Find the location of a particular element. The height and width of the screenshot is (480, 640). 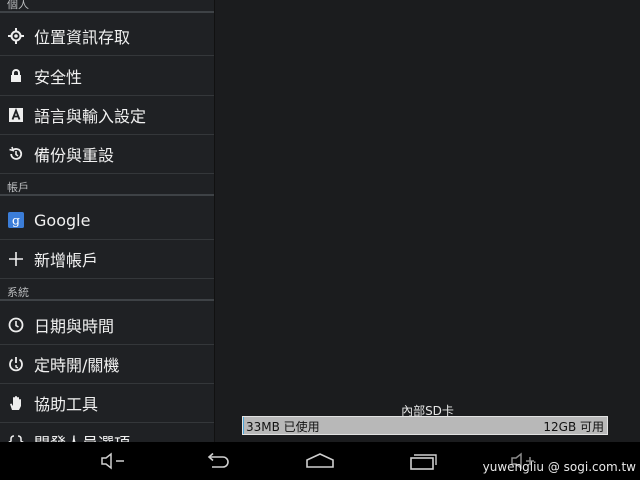

settings-item-label: 備份與重設 is located at coordinates (74, 155).